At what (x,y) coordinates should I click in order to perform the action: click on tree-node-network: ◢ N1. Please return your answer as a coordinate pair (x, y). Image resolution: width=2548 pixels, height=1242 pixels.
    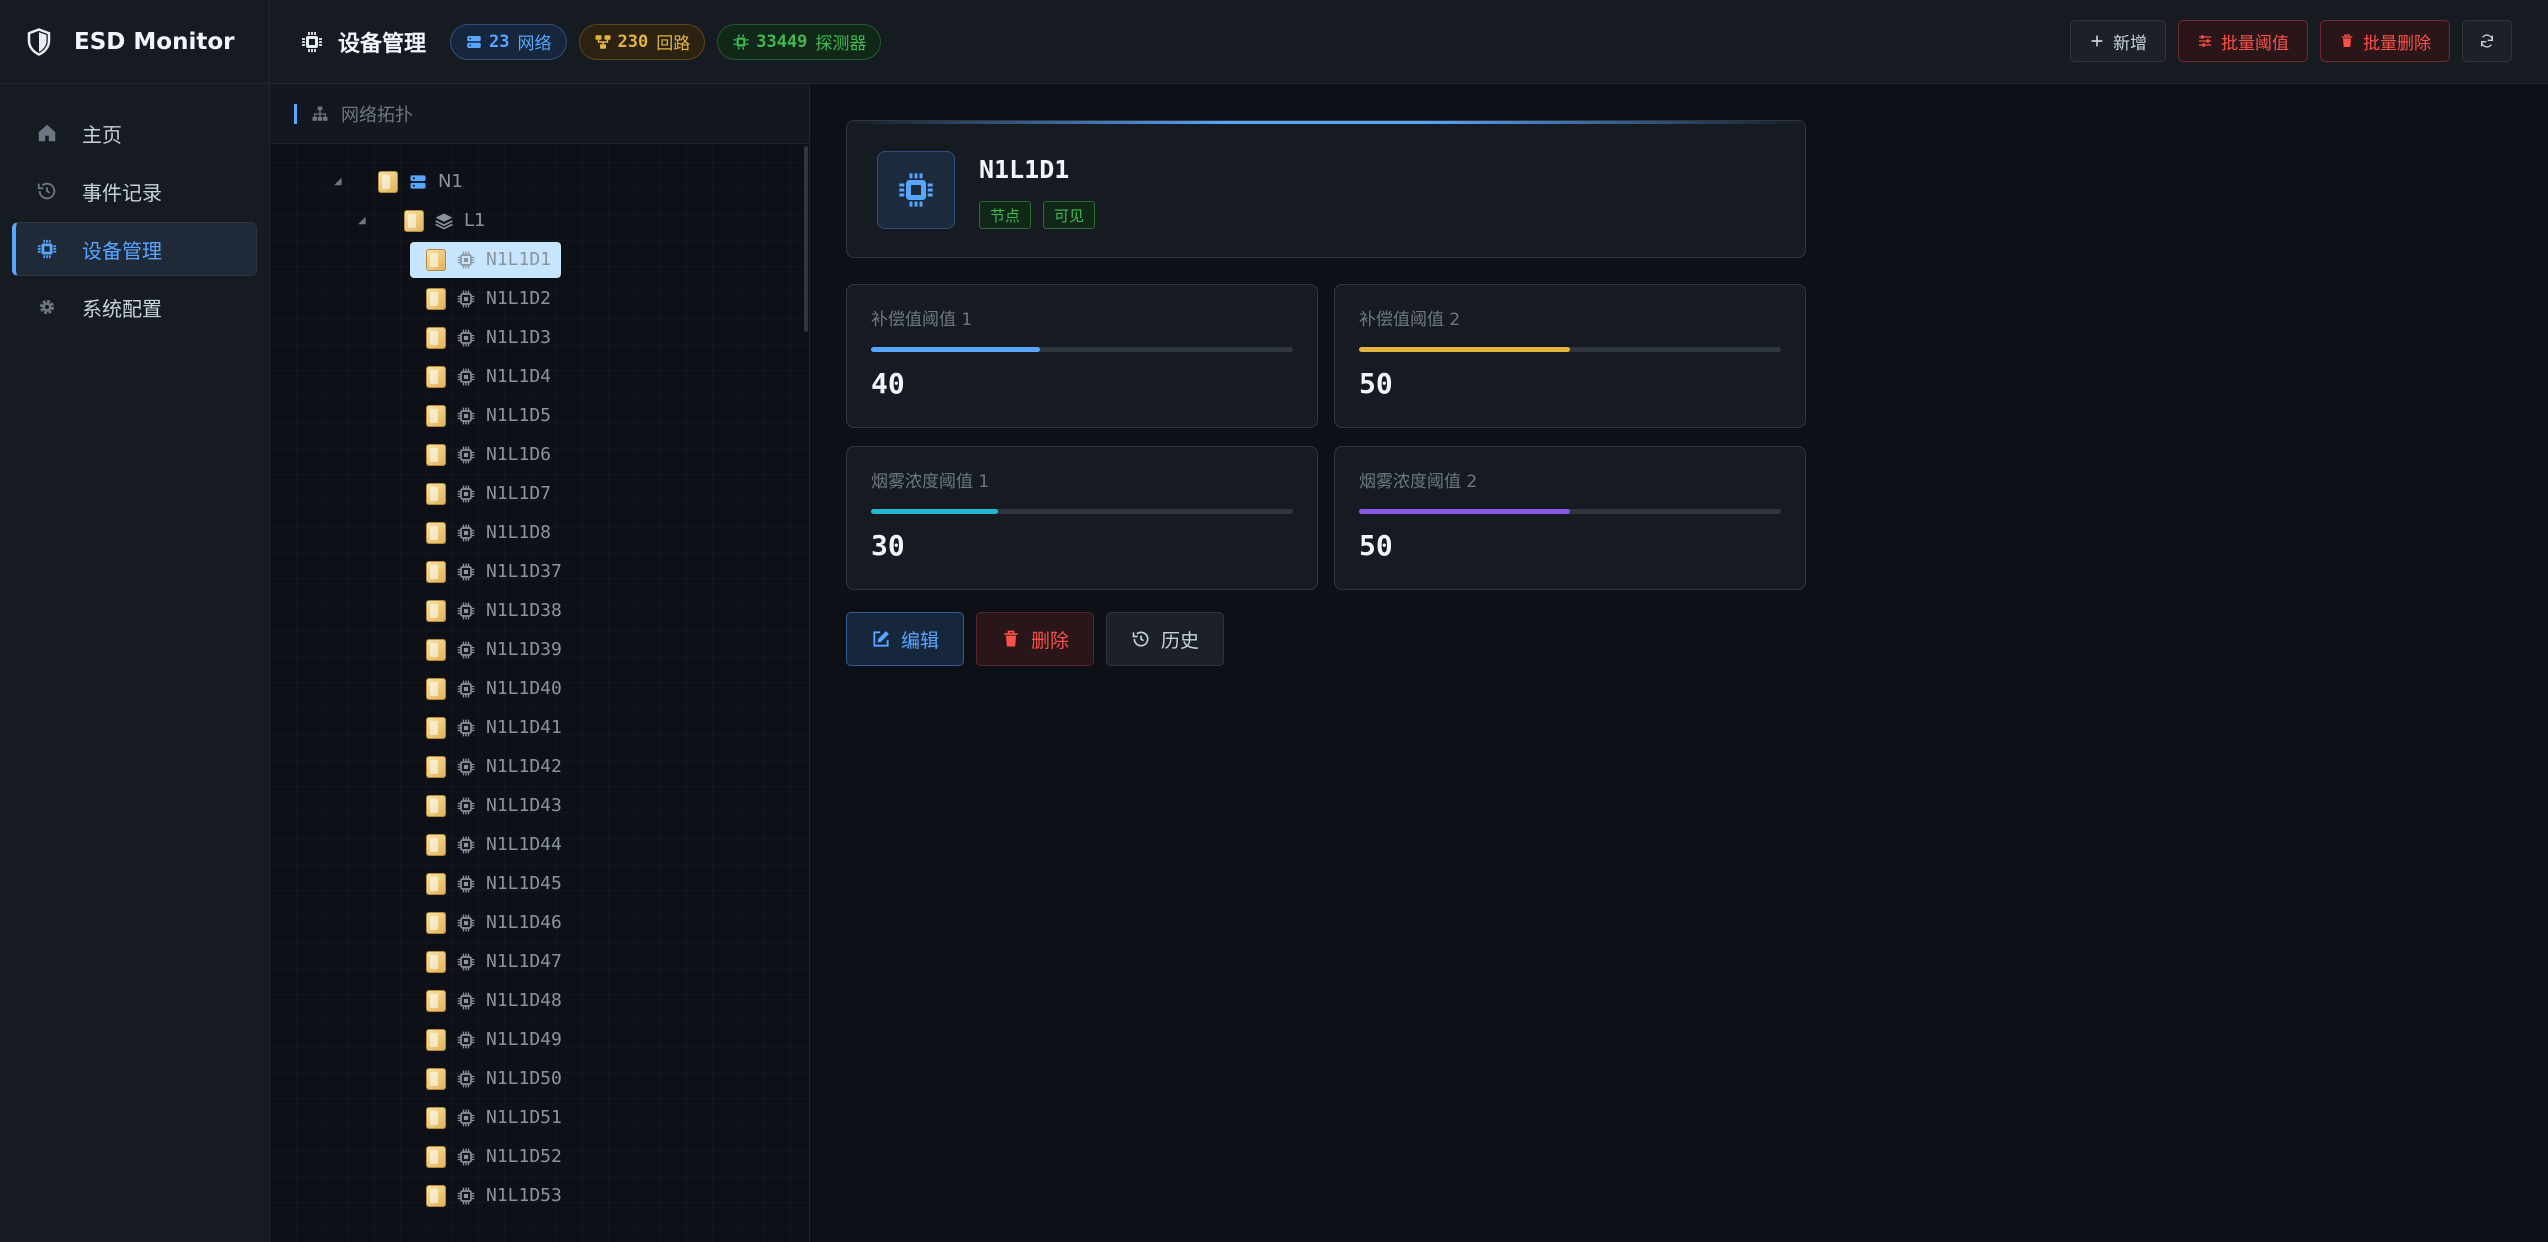
    Looking at the image, I should click on (539, 181).